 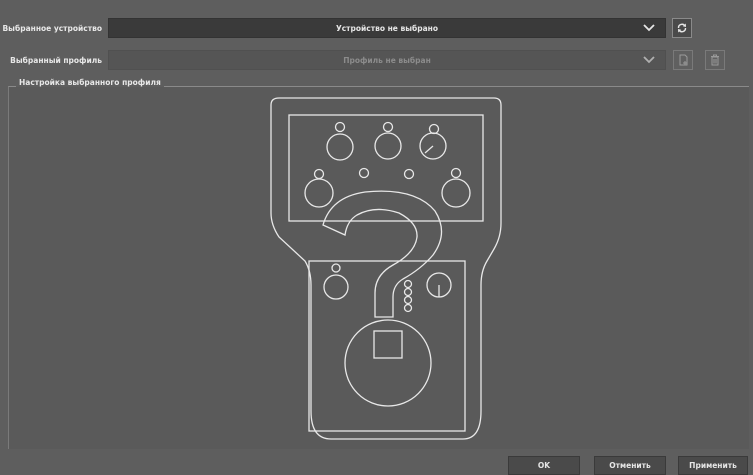 I want to click on refresh-icon, so click(x=682, y=28).